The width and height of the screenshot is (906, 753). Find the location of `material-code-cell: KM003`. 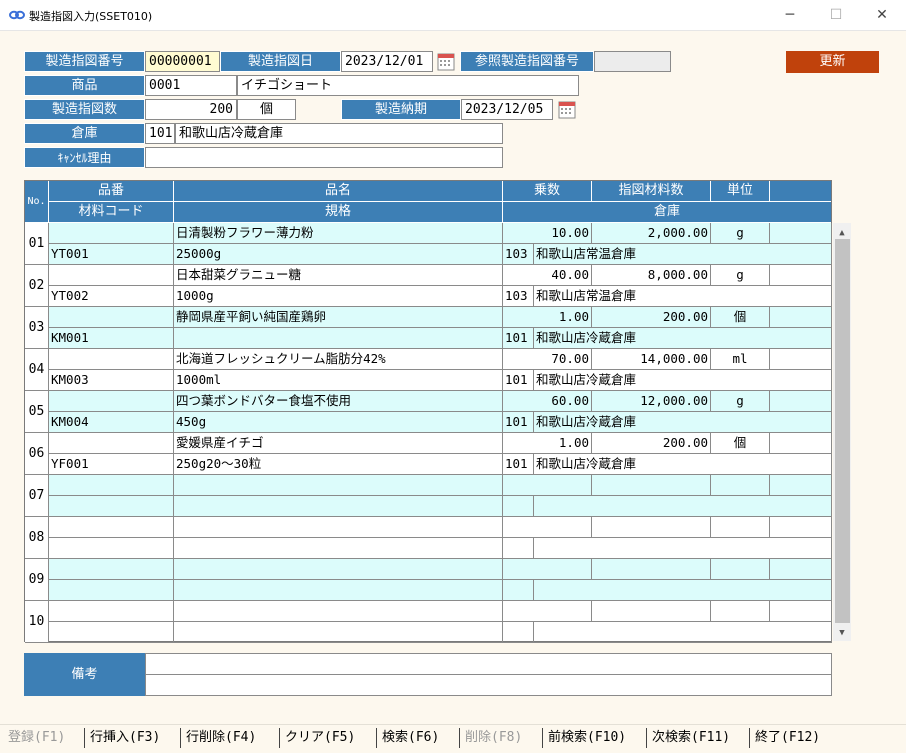

material-code-cell: KM003 is located at coordinates (111, 380).